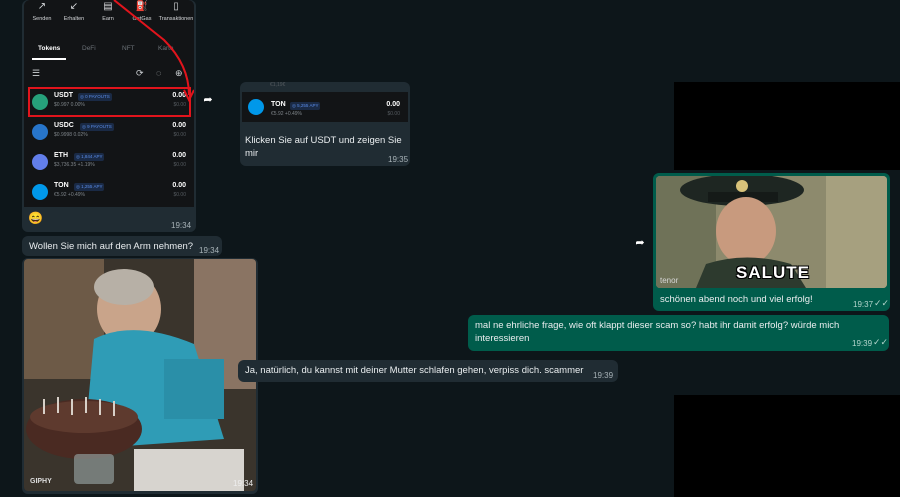  Describe the element at coordinates (40, 162) in the screenshot. I see `eth-icon` at that location.